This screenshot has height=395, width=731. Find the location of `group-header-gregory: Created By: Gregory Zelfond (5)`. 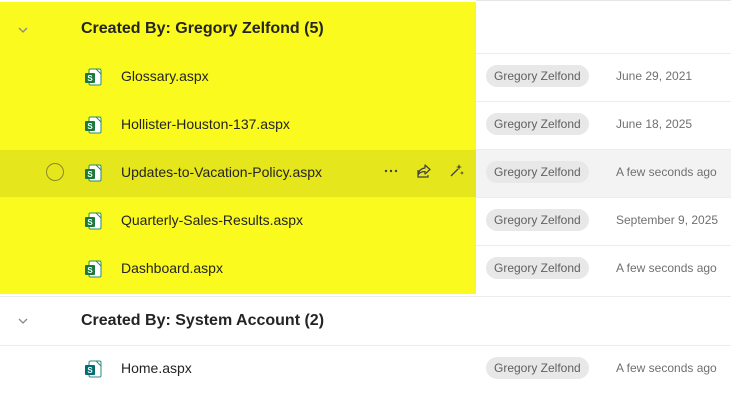

group-header-gregory: Created By: Gregory Zelfond (5) is located at coordinates (365, 28).